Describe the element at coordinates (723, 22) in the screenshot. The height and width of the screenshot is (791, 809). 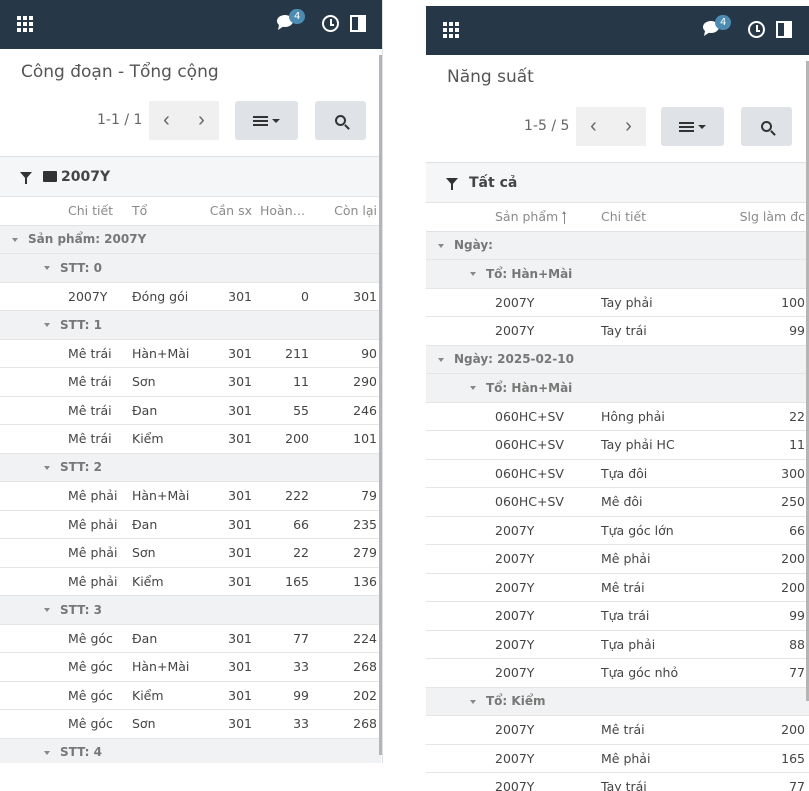
I see `message-count-badge: 4` at that location.